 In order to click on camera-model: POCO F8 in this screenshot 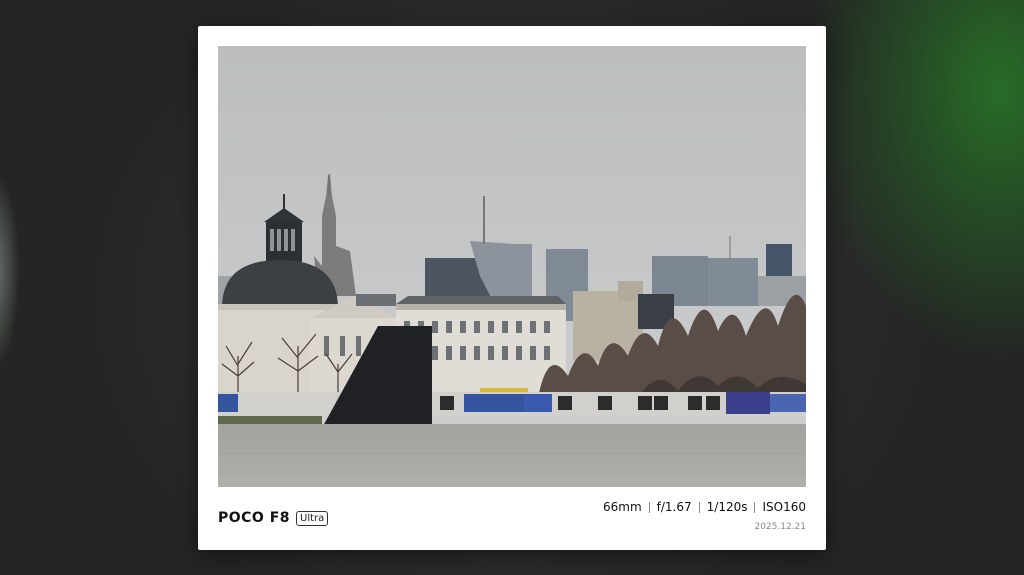, I will do `click(254, 518)`.